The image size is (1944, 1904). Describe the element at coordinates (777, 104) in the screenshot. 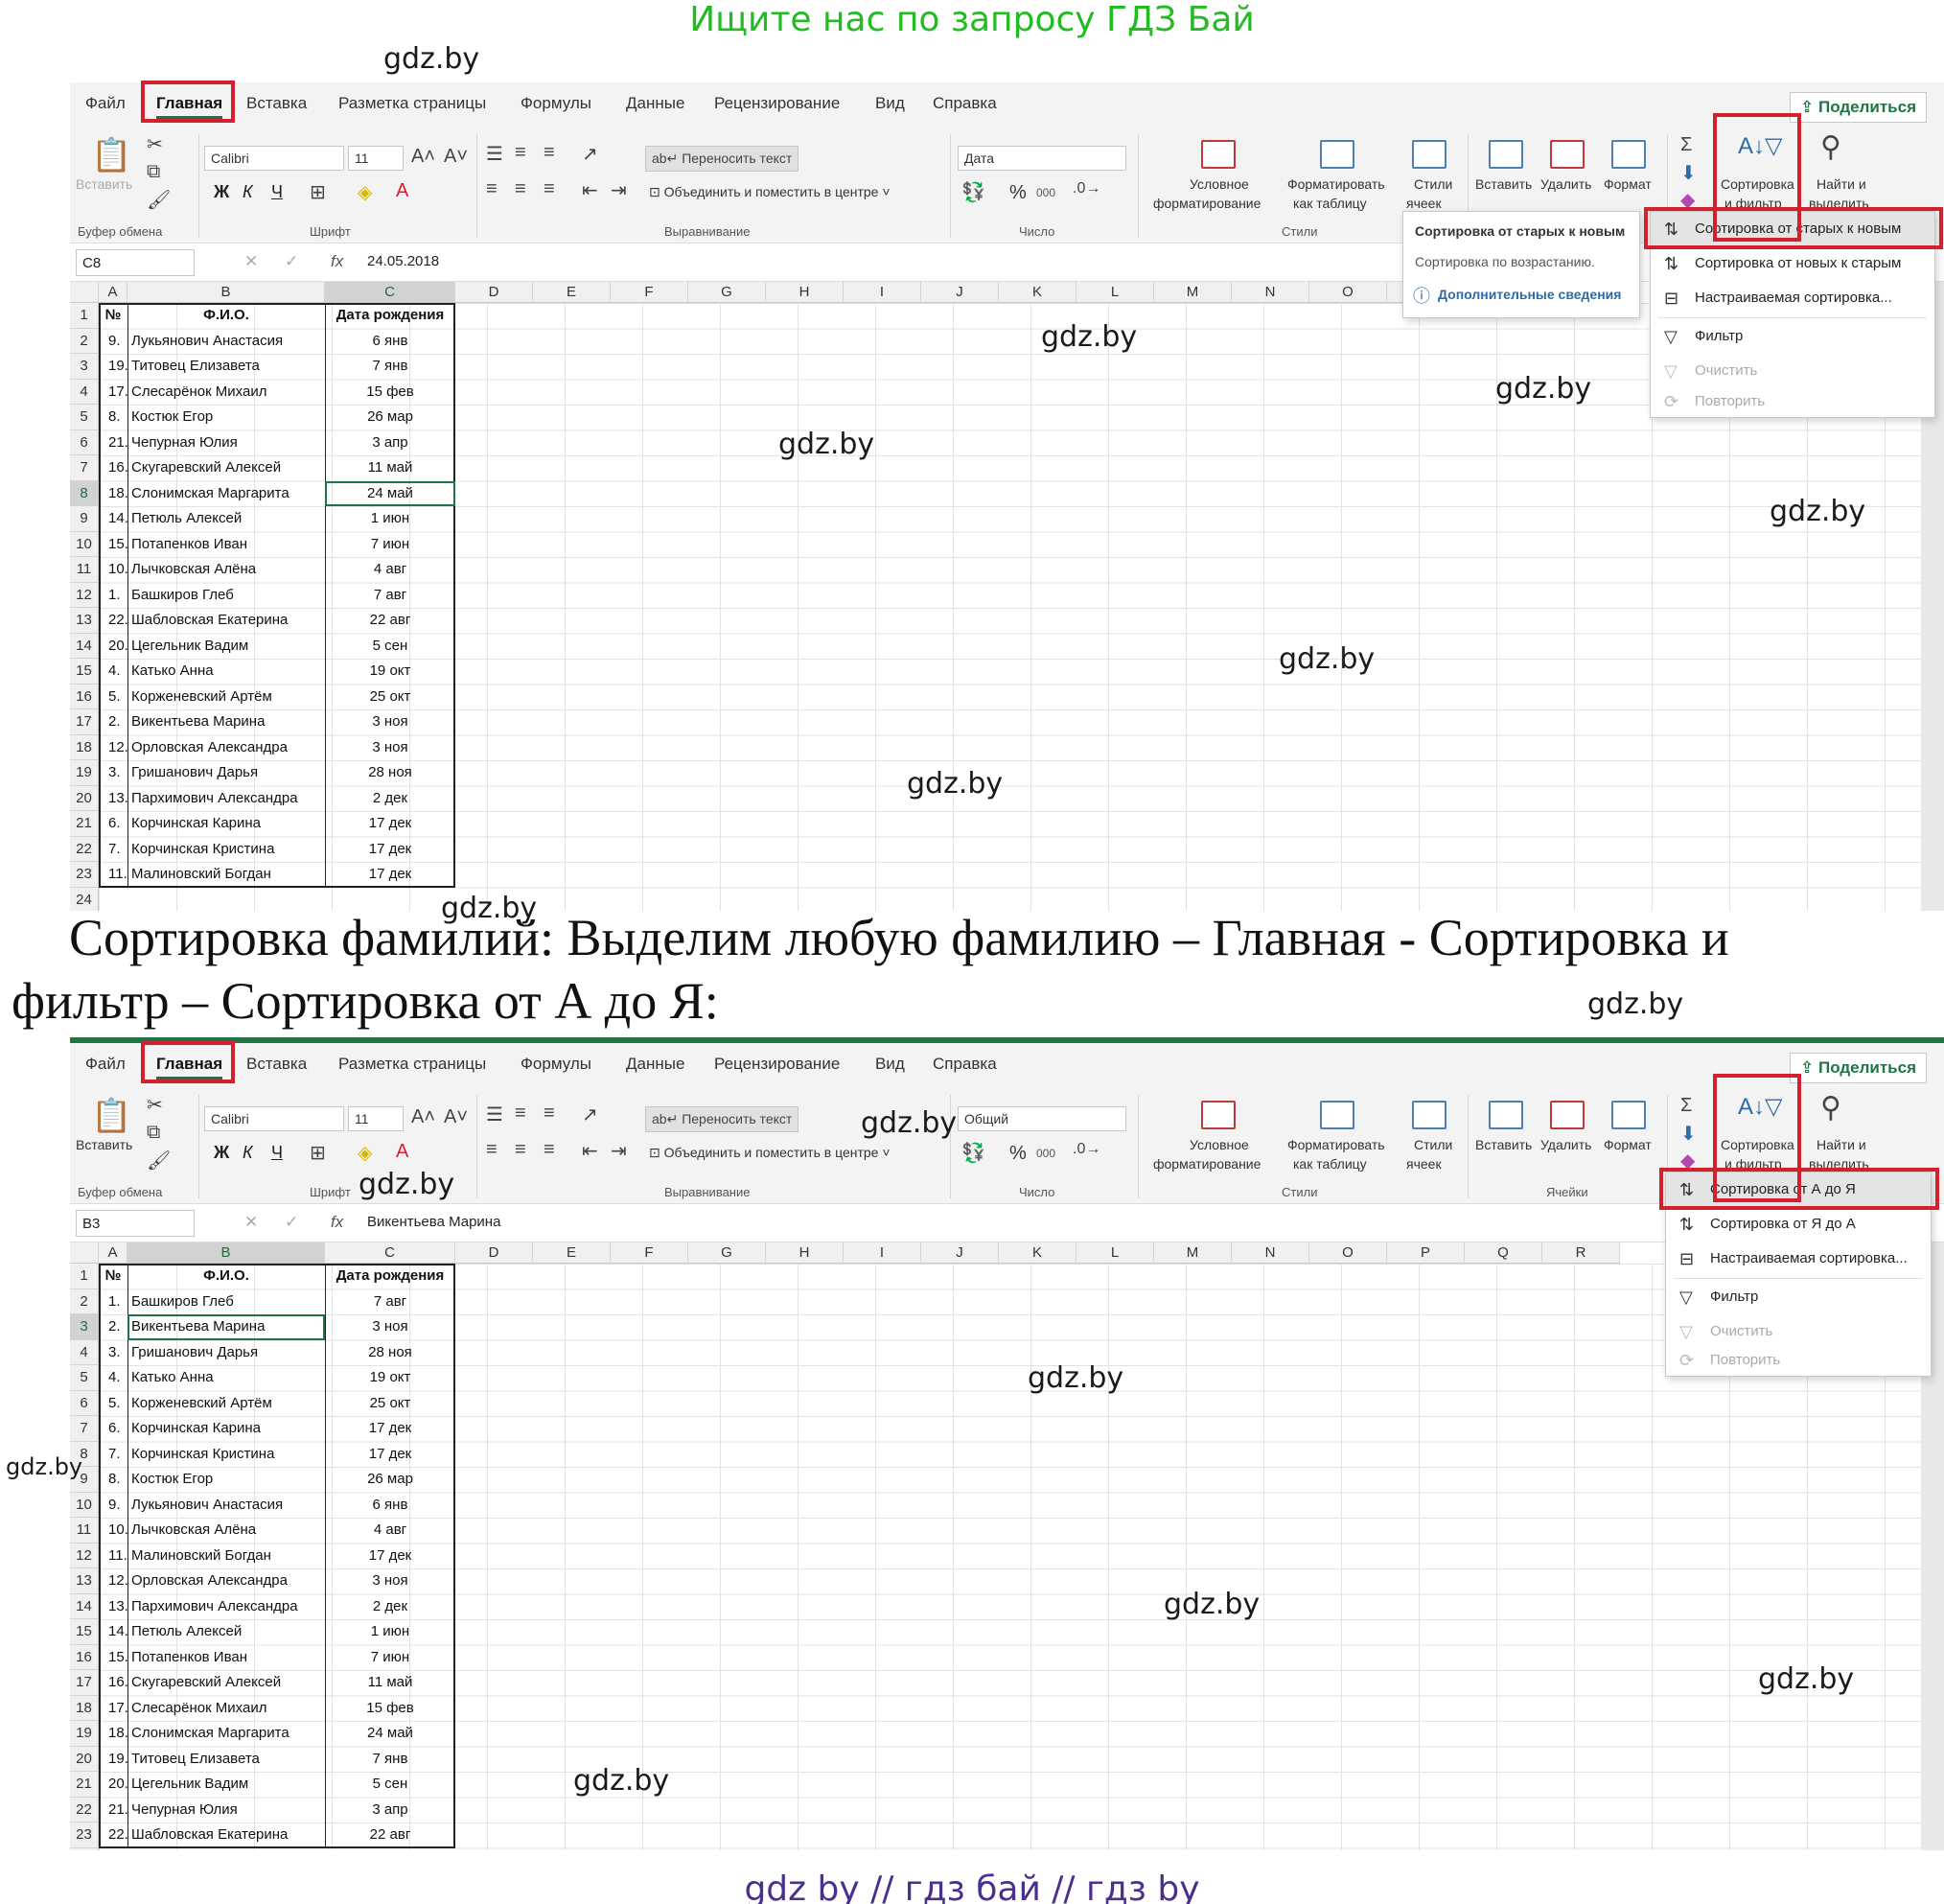

I see `tab-review: Рецензирование` at that location.